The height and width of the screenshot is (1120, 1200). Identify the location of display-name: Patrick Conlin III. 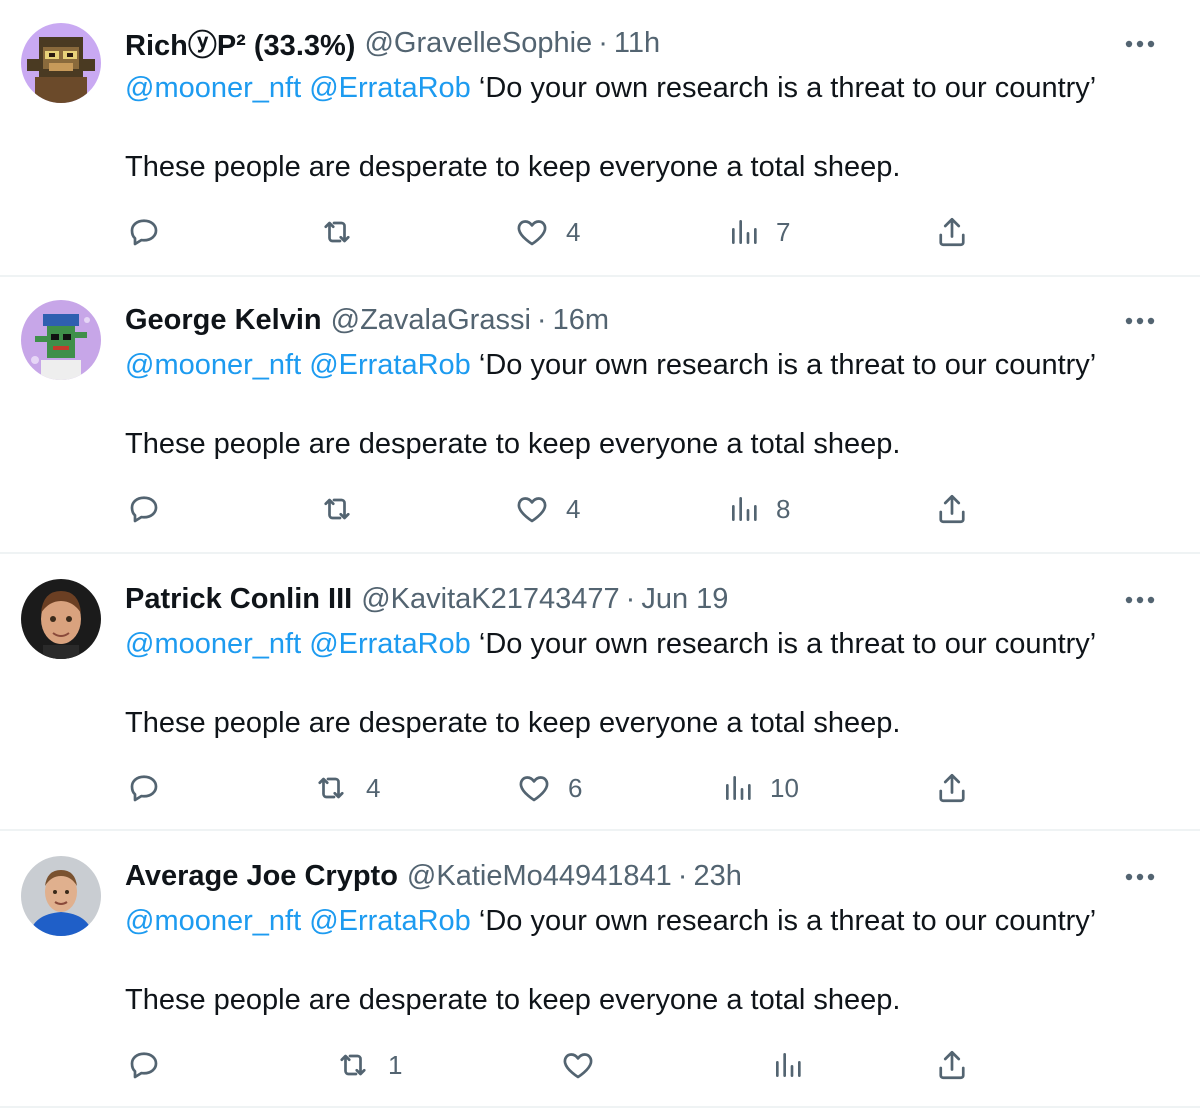
(238, 599).